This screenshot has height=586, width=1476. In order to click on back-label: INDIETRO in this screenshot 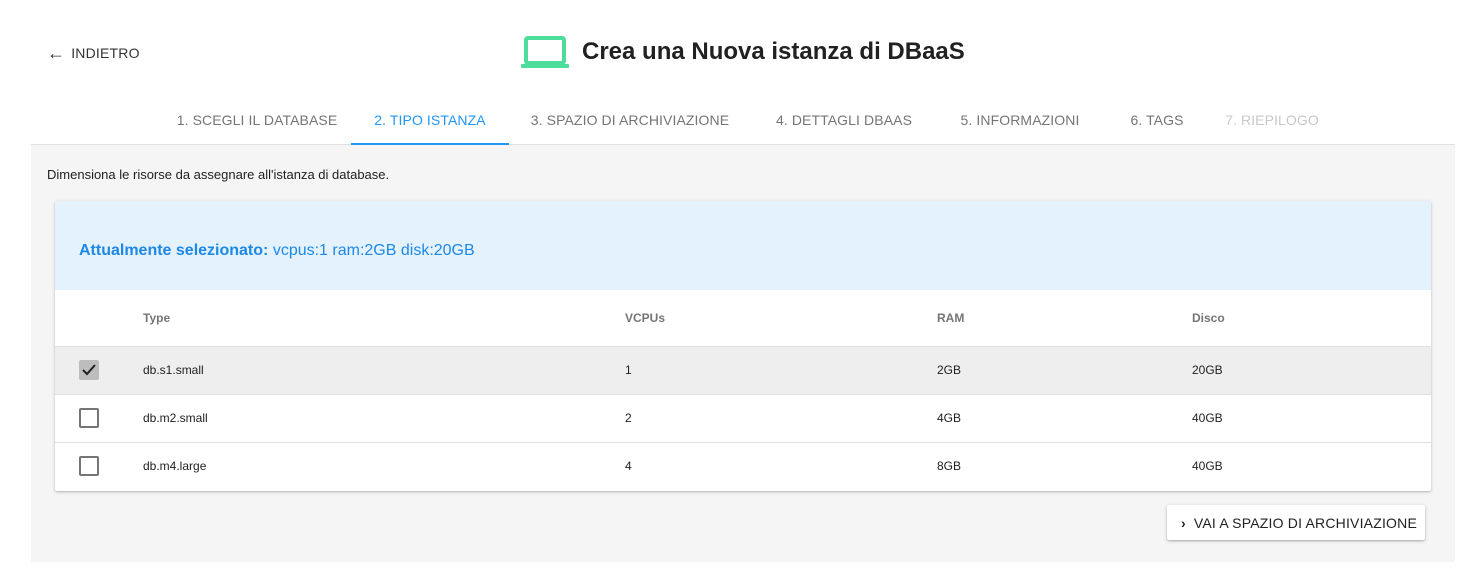, I will do `click(105, 53)`.